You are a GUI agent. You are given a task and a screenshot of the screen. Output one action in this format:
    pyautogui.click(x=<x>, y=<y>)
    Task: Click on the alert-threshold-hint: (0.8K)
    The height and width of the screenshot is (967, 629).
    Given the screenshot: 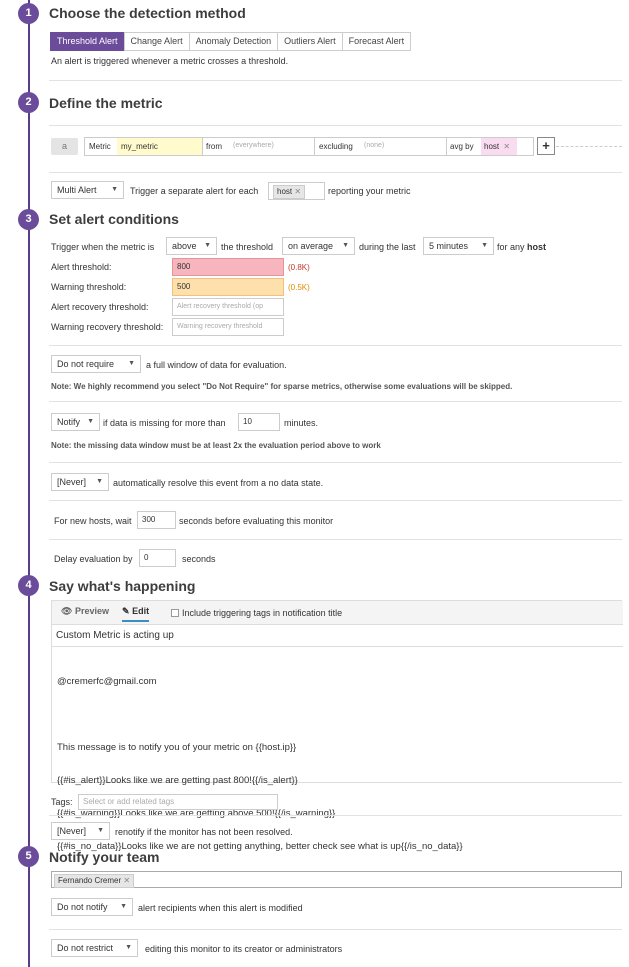 What is the action you would take?
    pyautogui.click(x=299, y=267)
    